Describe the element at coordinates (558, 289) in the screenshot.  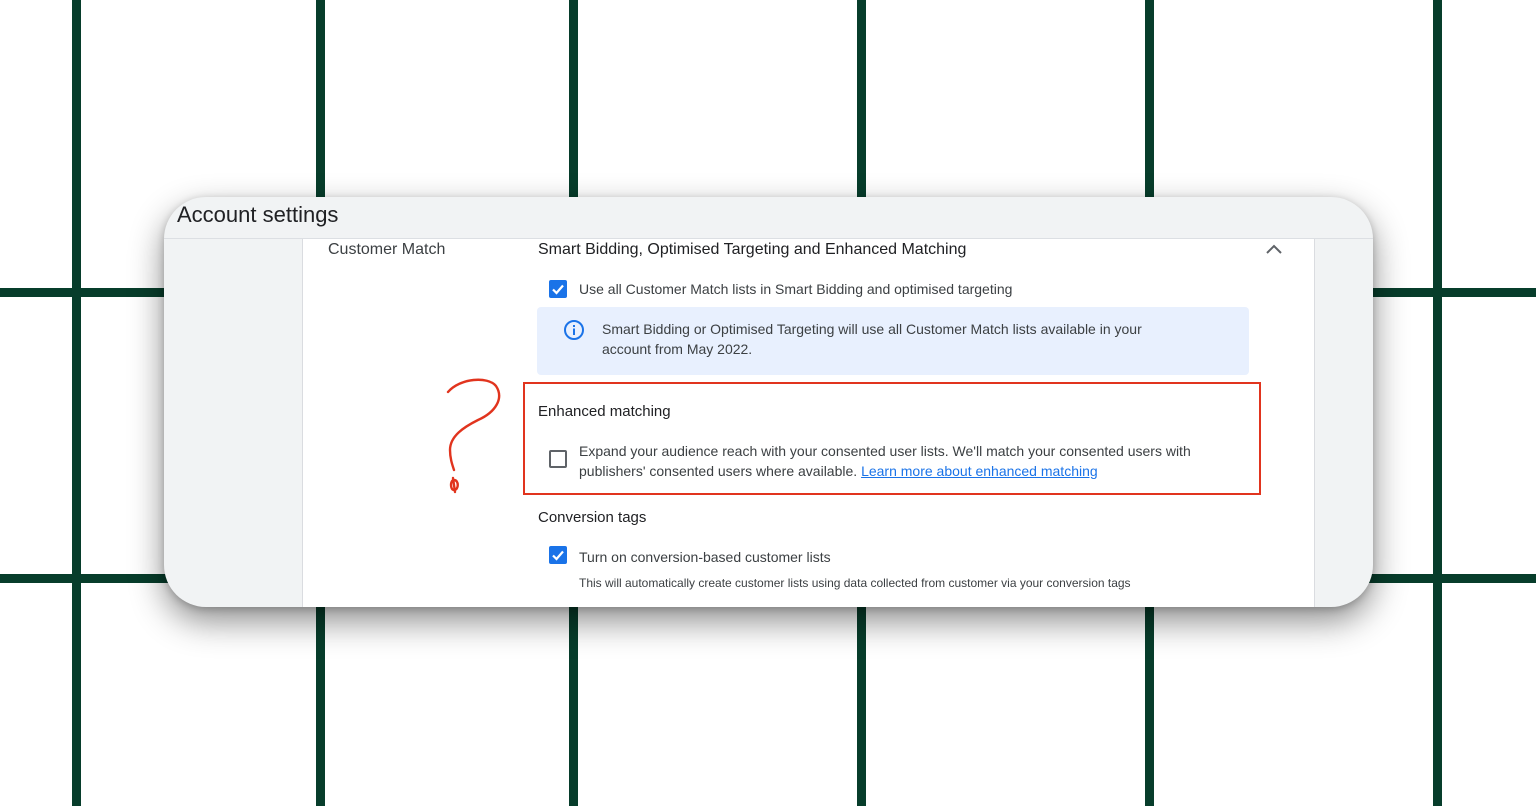
I see `smart-bidding-checkbox` at that location.